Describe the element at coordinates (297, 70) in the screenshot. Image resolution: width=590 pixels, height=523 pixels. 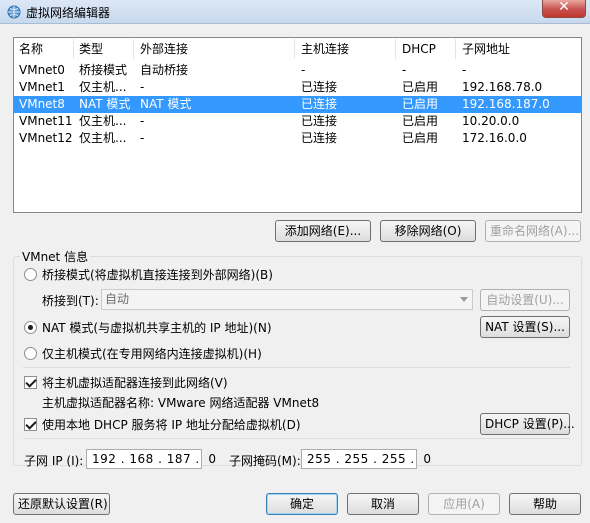
I see `table-row: VMnet0 桥接模式 自动桥接 - - -` at that location.